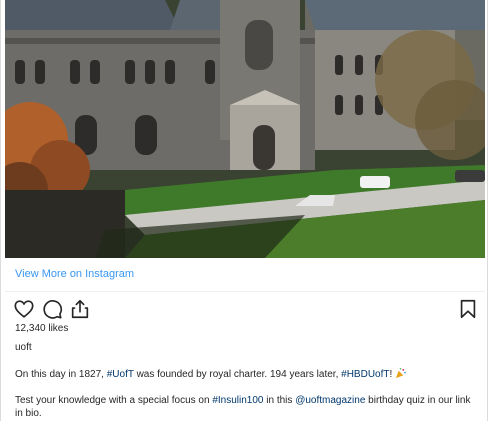  I want to click on mention-uoftmagazine: @uoftmagazine, so click(330, 400).